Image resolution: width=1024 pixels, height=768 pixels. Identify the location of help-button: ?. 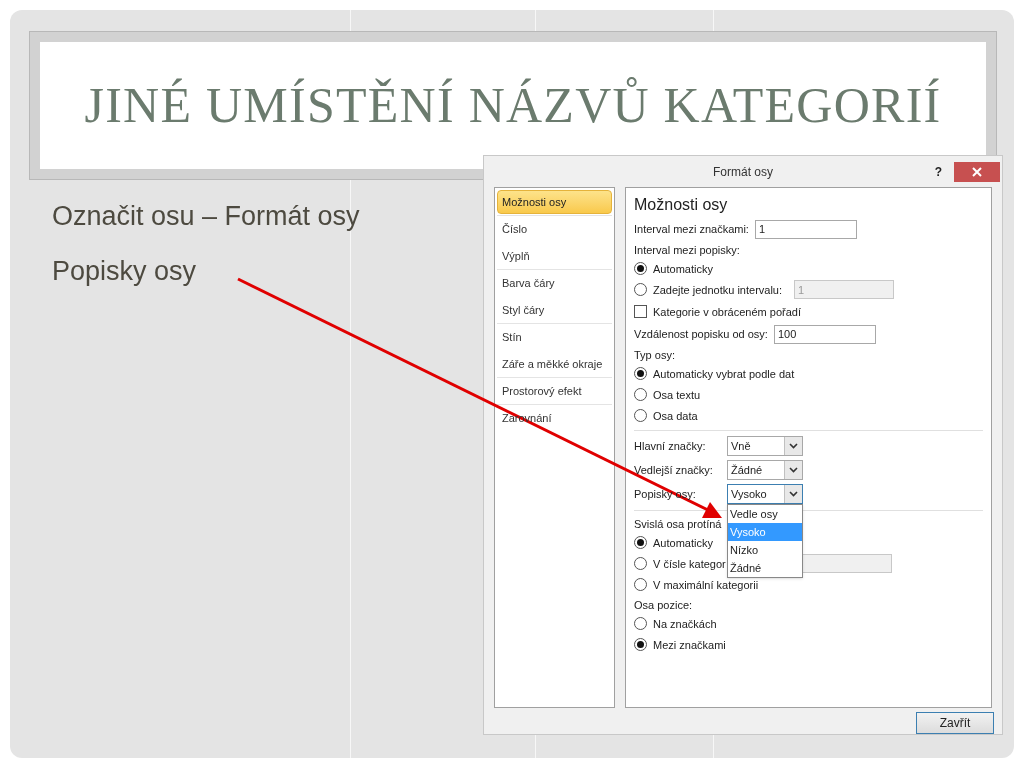
(938, 171).